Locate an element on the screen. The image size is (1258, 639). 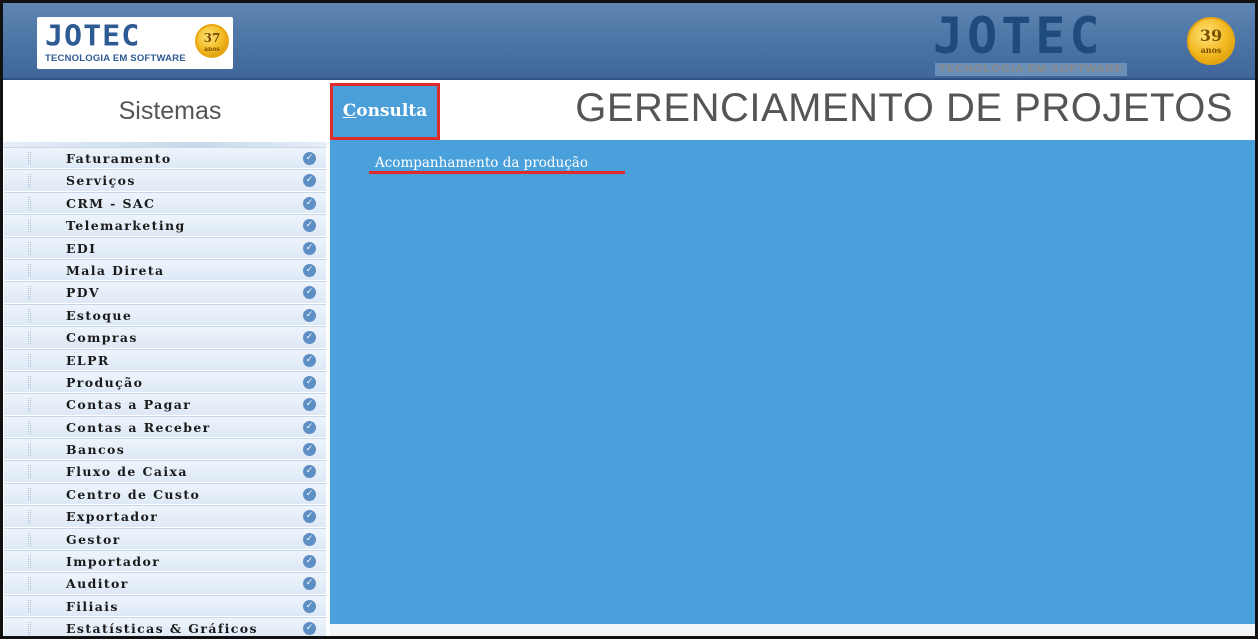
sidebar-item-label: Serviços is located at coordinates (101, 181).